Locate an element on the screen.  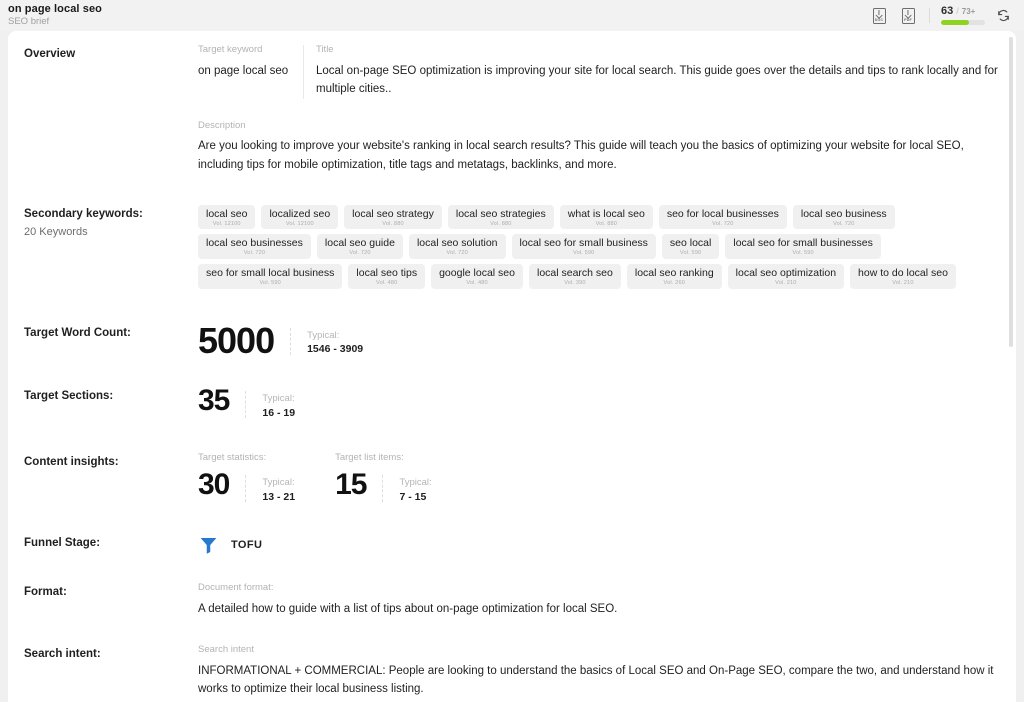
keyword-chip-volume: Vol. 480 is located at coordinates (477, 283).